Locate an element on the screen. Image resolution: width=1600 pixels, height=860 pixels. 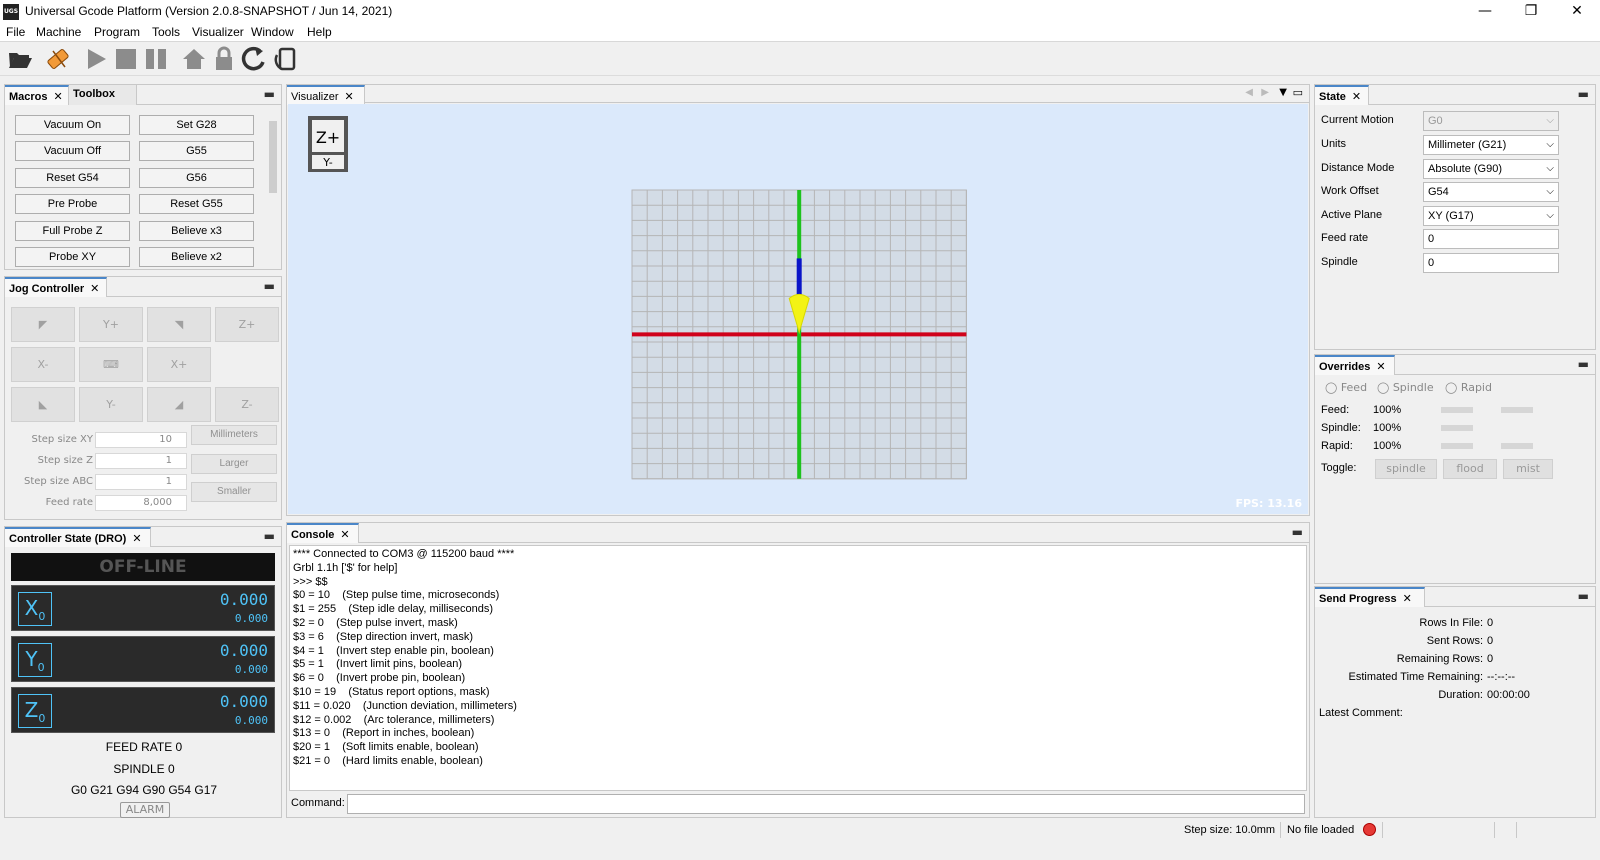
macro-g56-button: G56 is located at coordinates (196, 178).